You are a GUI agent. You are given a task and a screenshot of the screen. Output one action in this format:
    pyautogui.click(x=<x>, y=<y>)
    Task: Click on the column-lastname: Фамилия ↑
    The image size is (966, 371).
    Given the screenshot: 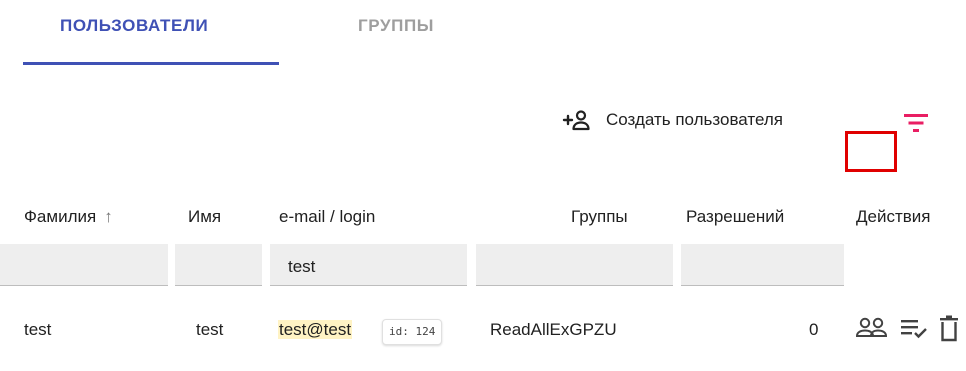 What is the action you would take?
    pyautogui.click(x=68, y=217)
    